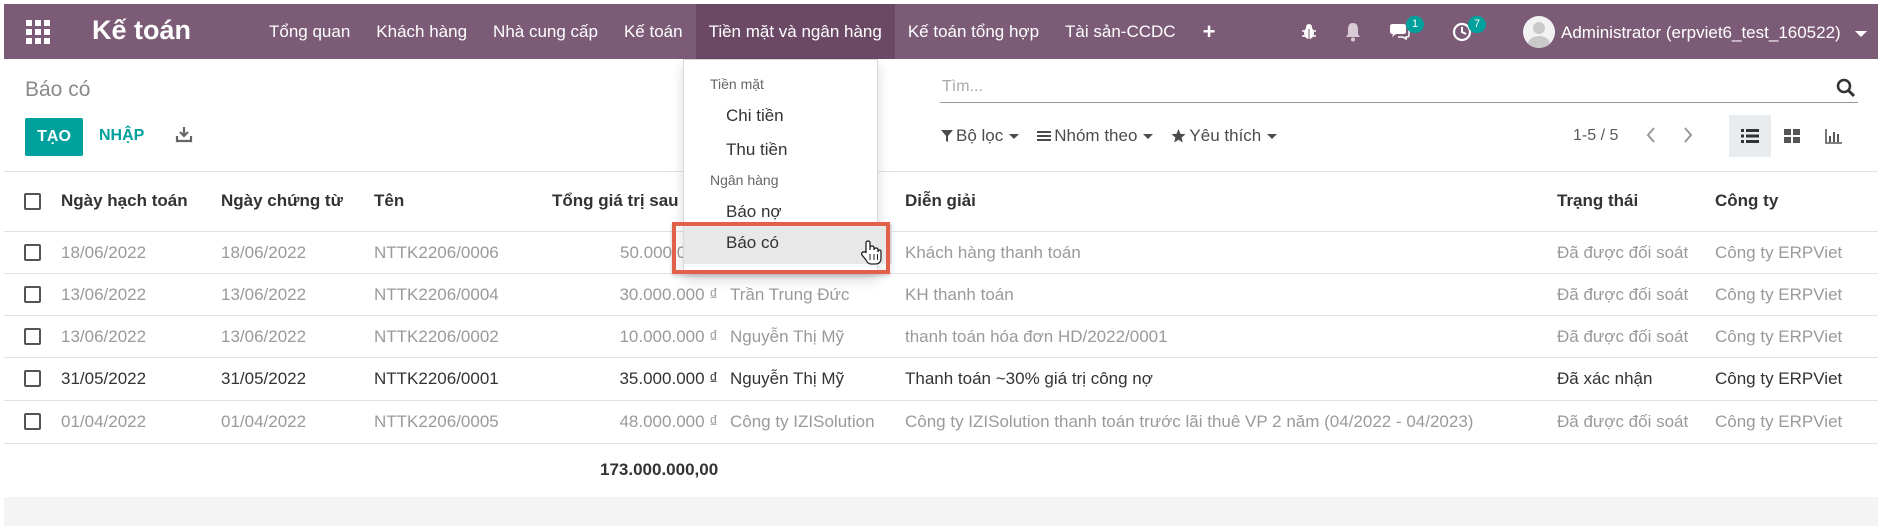 This screenshot has height=526, width=1882. What do you see at coordinates (1701, 32) in the screenshot?
I see `user-name-label: Administrator (erpviet6_test_160522)` at bounding box center [1701, 32].